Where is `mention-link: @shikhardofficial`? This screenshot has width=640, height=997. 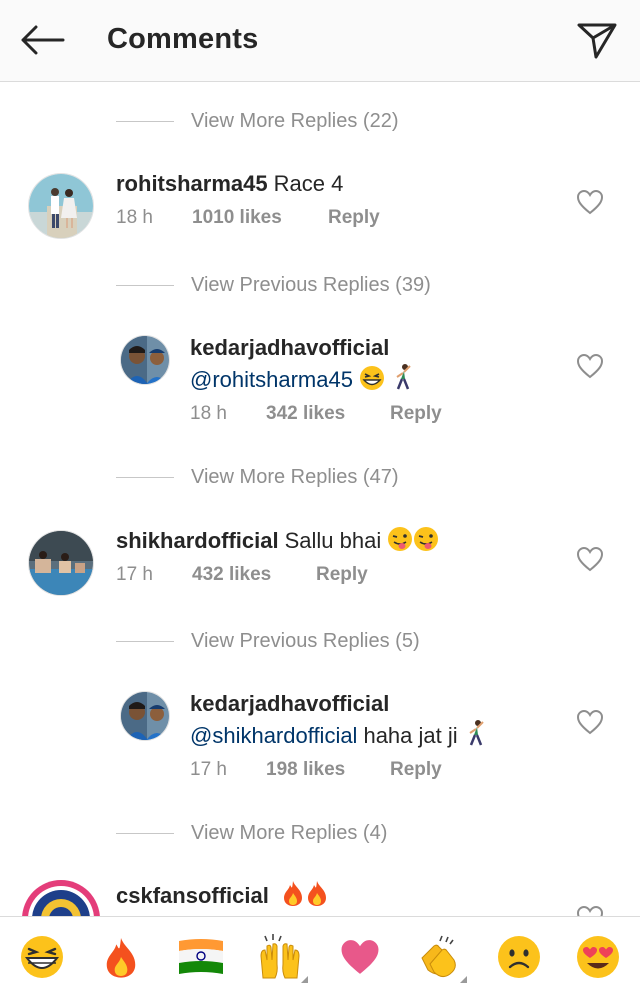
mention-link: @shikhardofficial is located at coordinates (273, 735).